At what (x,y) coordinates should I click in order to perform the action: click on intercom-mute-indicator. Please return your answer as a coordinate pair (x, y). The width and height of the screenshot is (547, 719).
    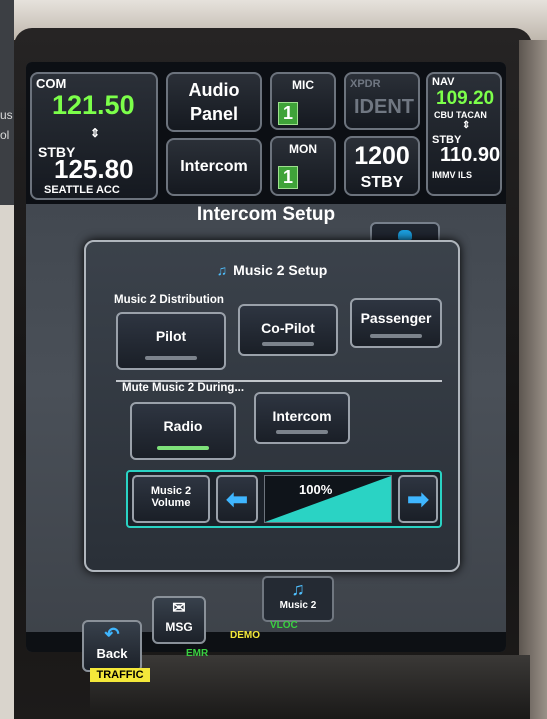
    Looking at the image, I should click on (302, 432).